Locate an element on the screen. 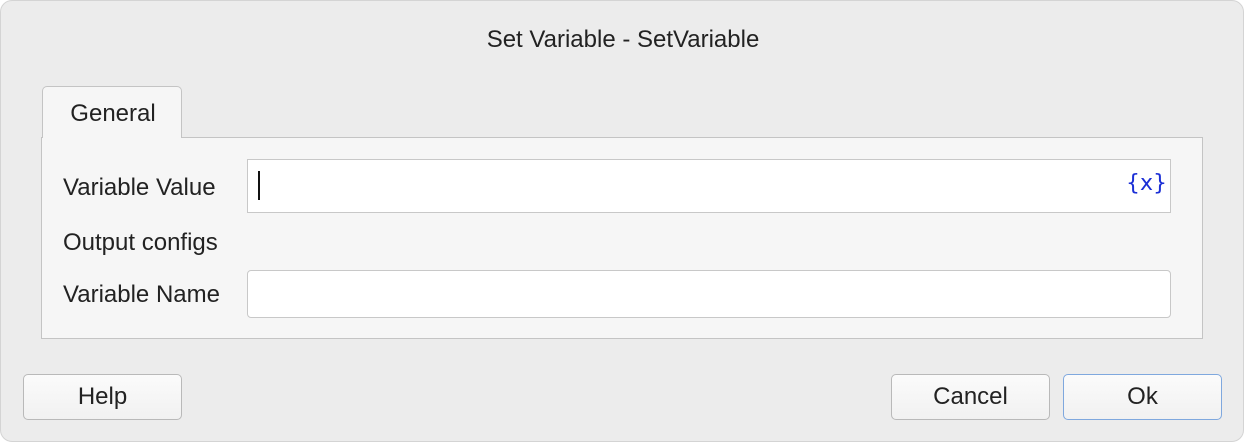 The width and height of the screenshot is (1244, 442). variable-name-input is located at coordinates (709, 294).